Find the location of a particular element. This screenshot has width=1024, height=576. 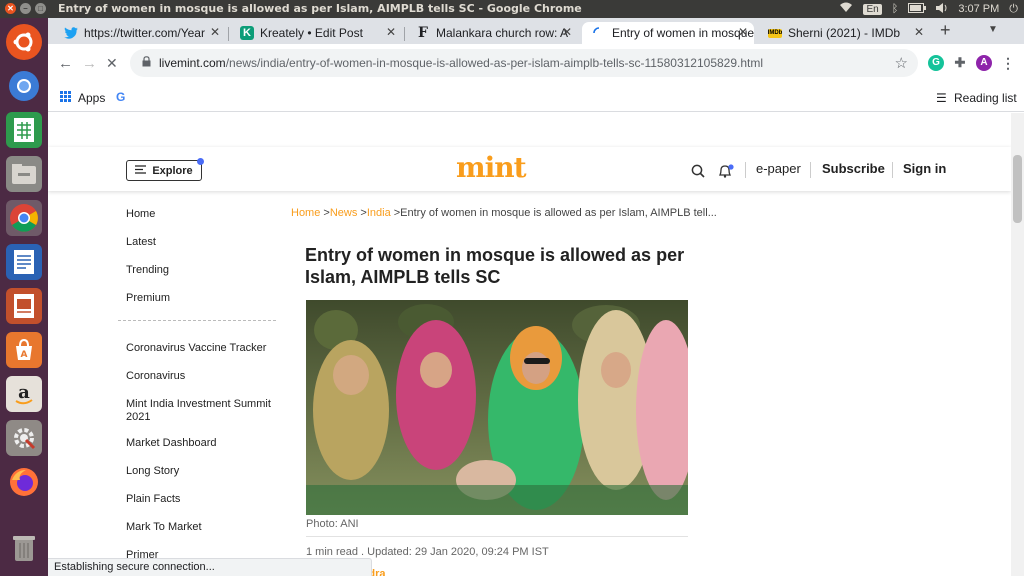

loading-spinner-icon is located at coordinates (599, 33).